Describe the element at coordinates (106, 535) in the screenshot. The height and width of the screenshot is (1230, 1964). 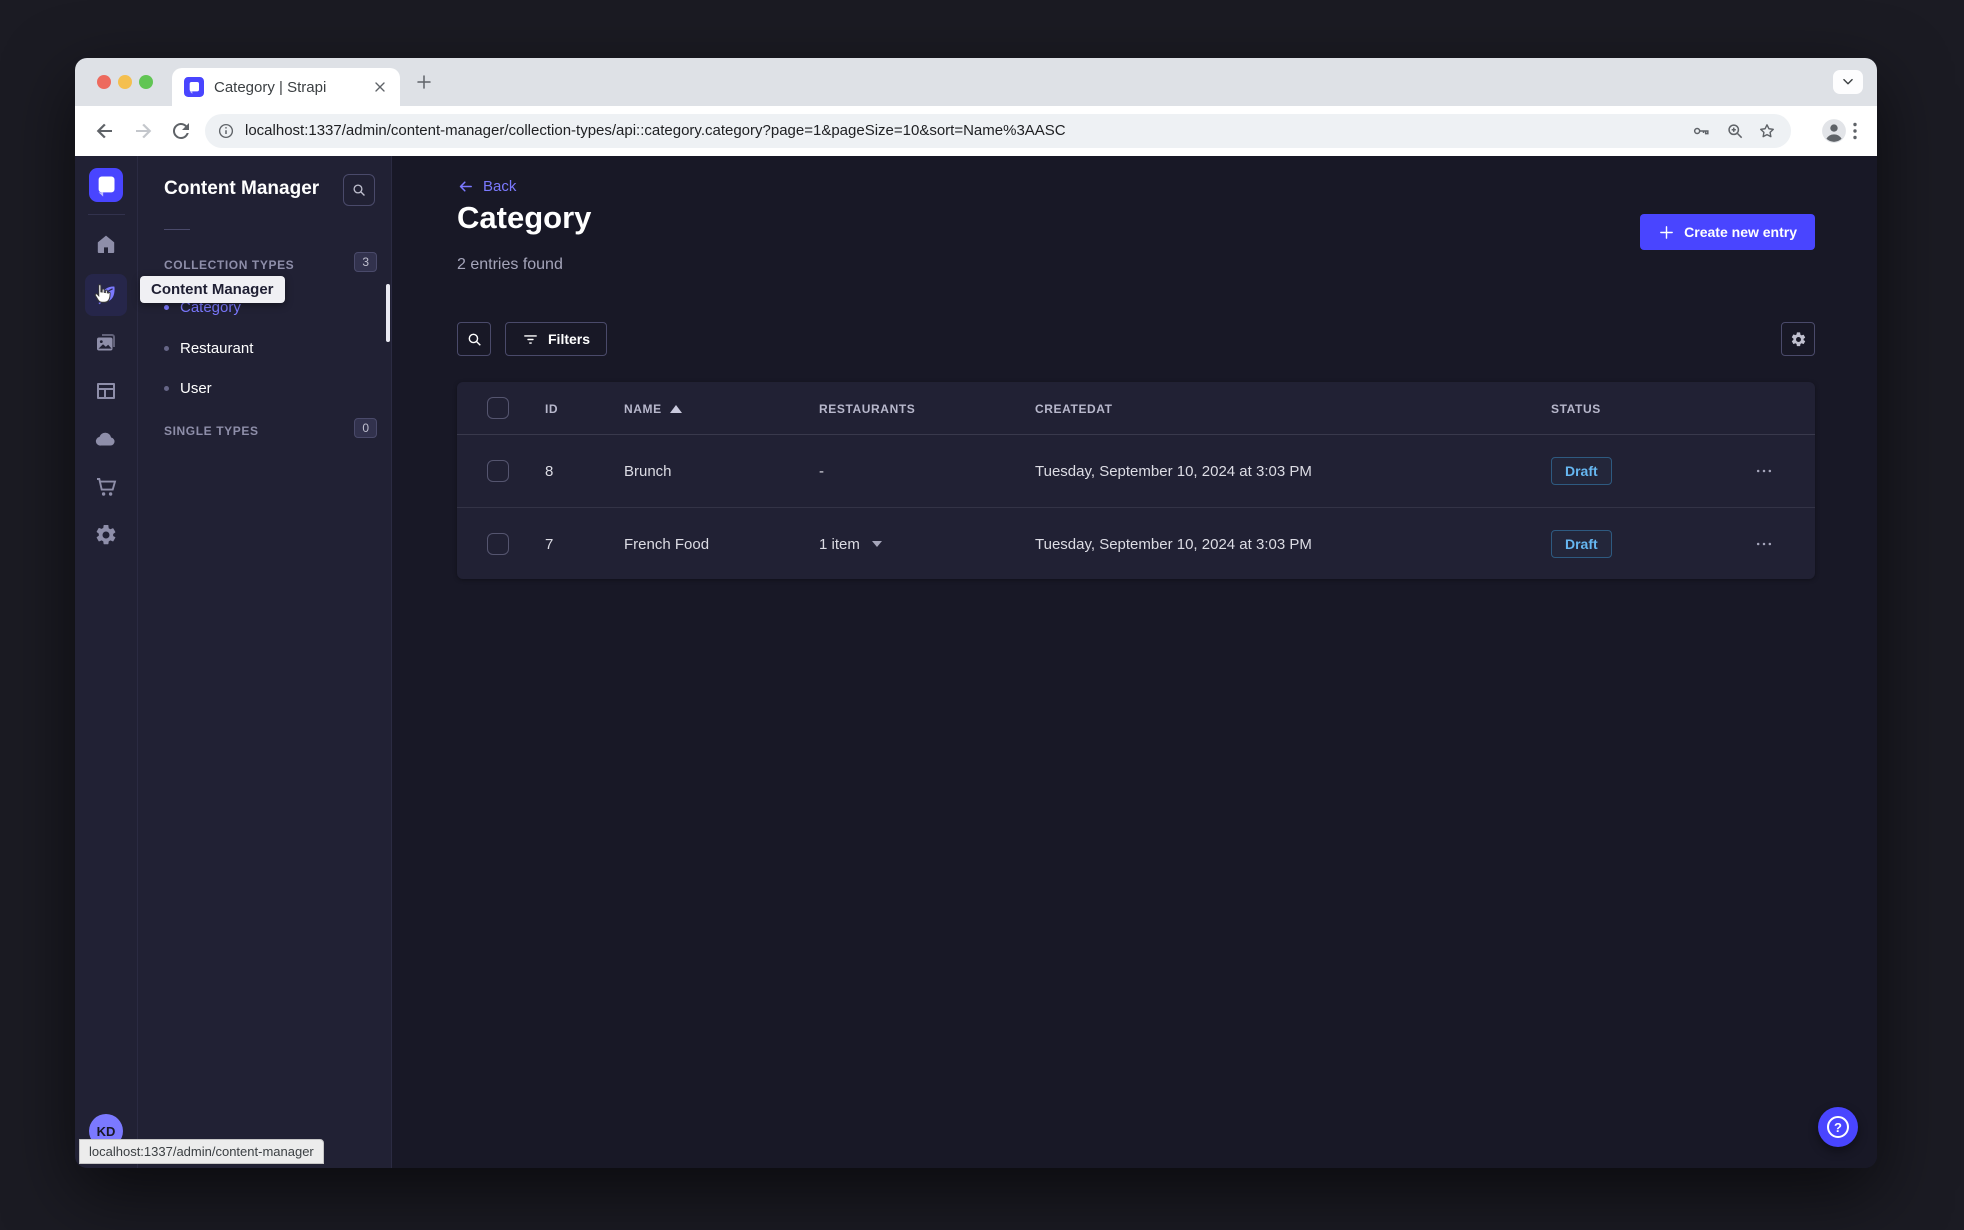
I see `sidebar-item-settings` at that location.